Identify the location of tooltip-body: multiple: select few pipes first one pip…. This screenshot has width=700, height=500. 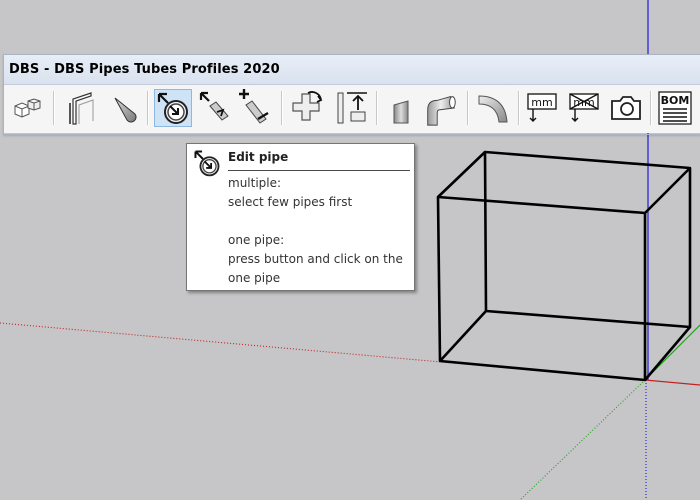
(320, 231).